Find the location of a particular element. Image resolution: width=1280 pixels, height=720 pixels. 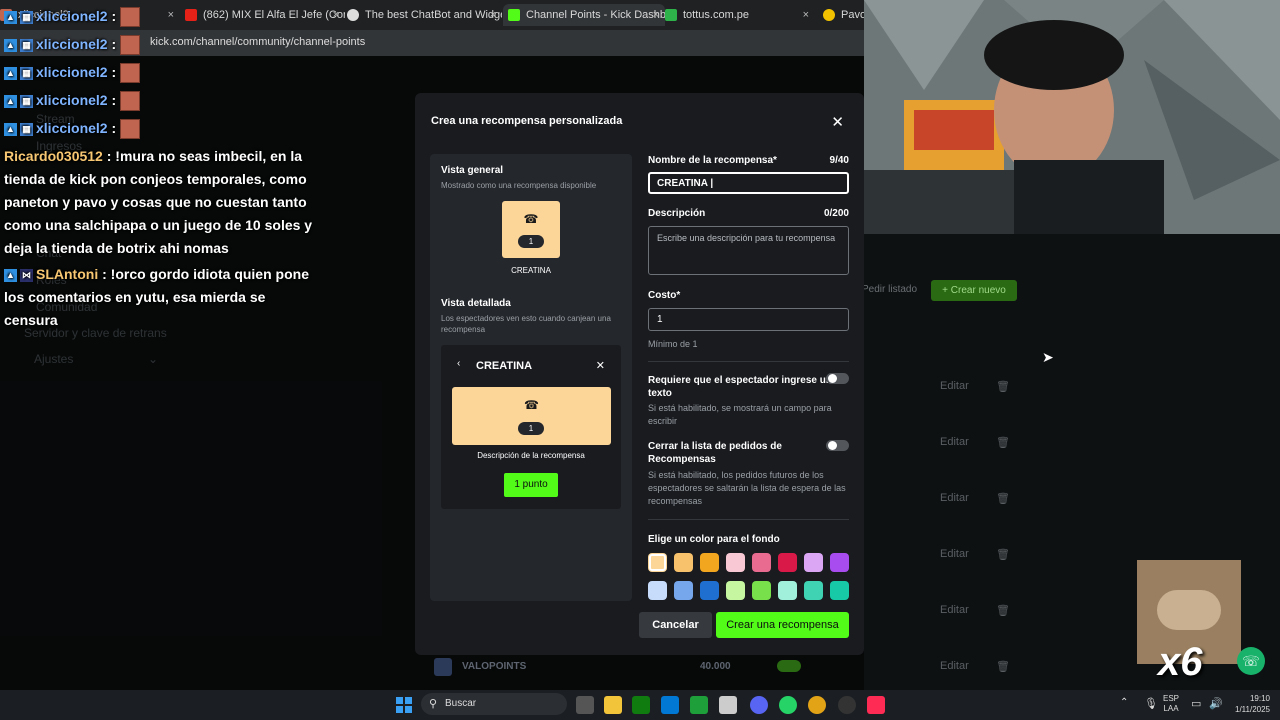

webcam-image is located at coordinates (1072, 117).